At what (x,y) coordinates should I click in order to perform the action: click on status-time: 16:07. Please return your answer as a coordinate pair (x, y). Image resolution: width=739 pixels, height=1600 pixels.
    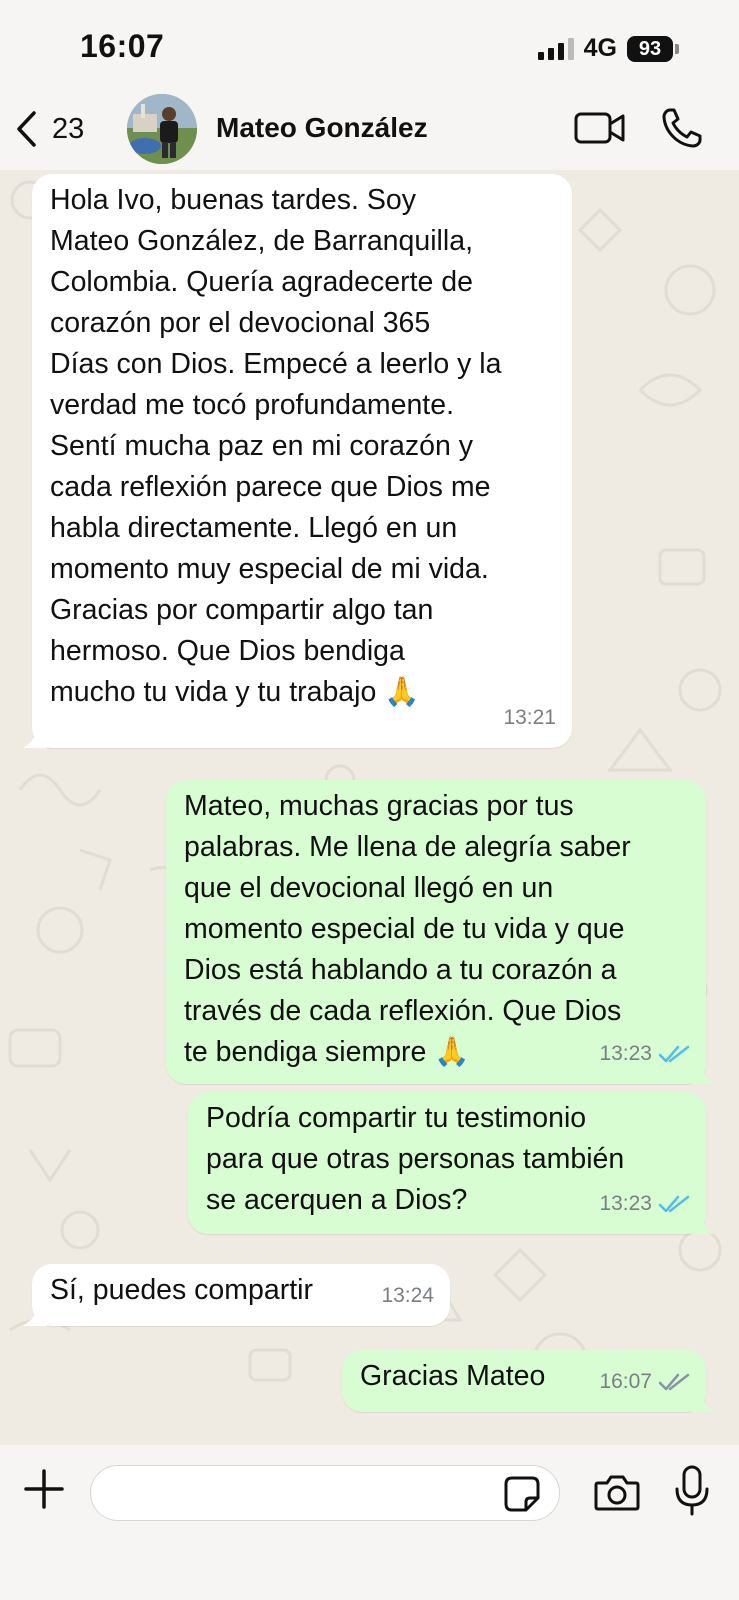
    Looking at the image, I should click on (122, 46).